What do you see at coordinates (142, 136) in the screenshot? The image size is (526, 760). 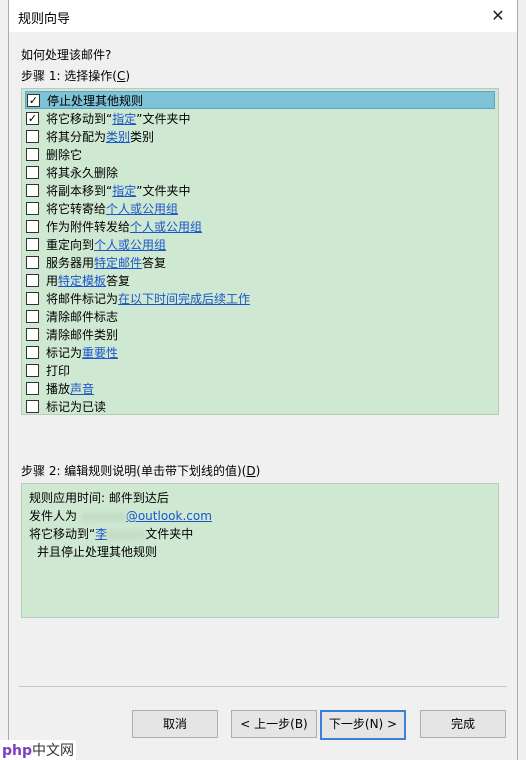 I see `action-label-suffix: 类别` at bounding box center [142, 136].